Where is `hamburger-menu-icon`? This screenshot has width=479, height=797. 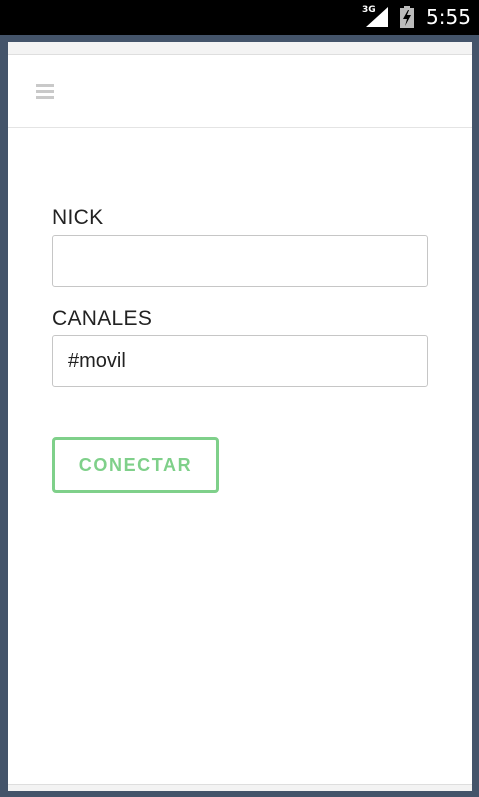
hamburger-menu-icon is located at coordinates (46, 93).